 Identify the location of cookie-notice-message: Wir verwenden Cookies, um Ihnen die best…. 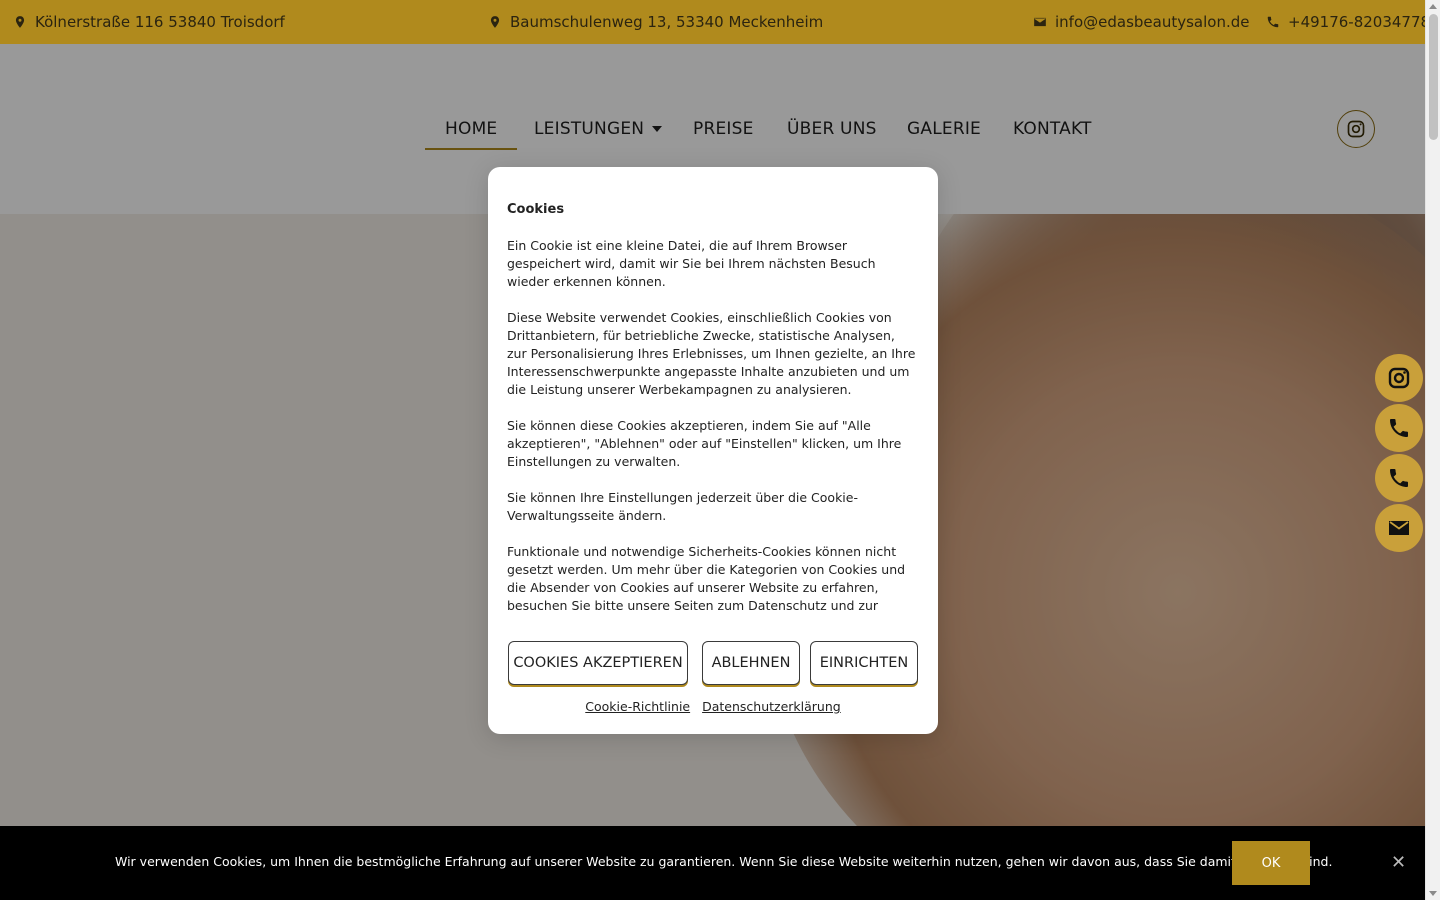
(724, 861).